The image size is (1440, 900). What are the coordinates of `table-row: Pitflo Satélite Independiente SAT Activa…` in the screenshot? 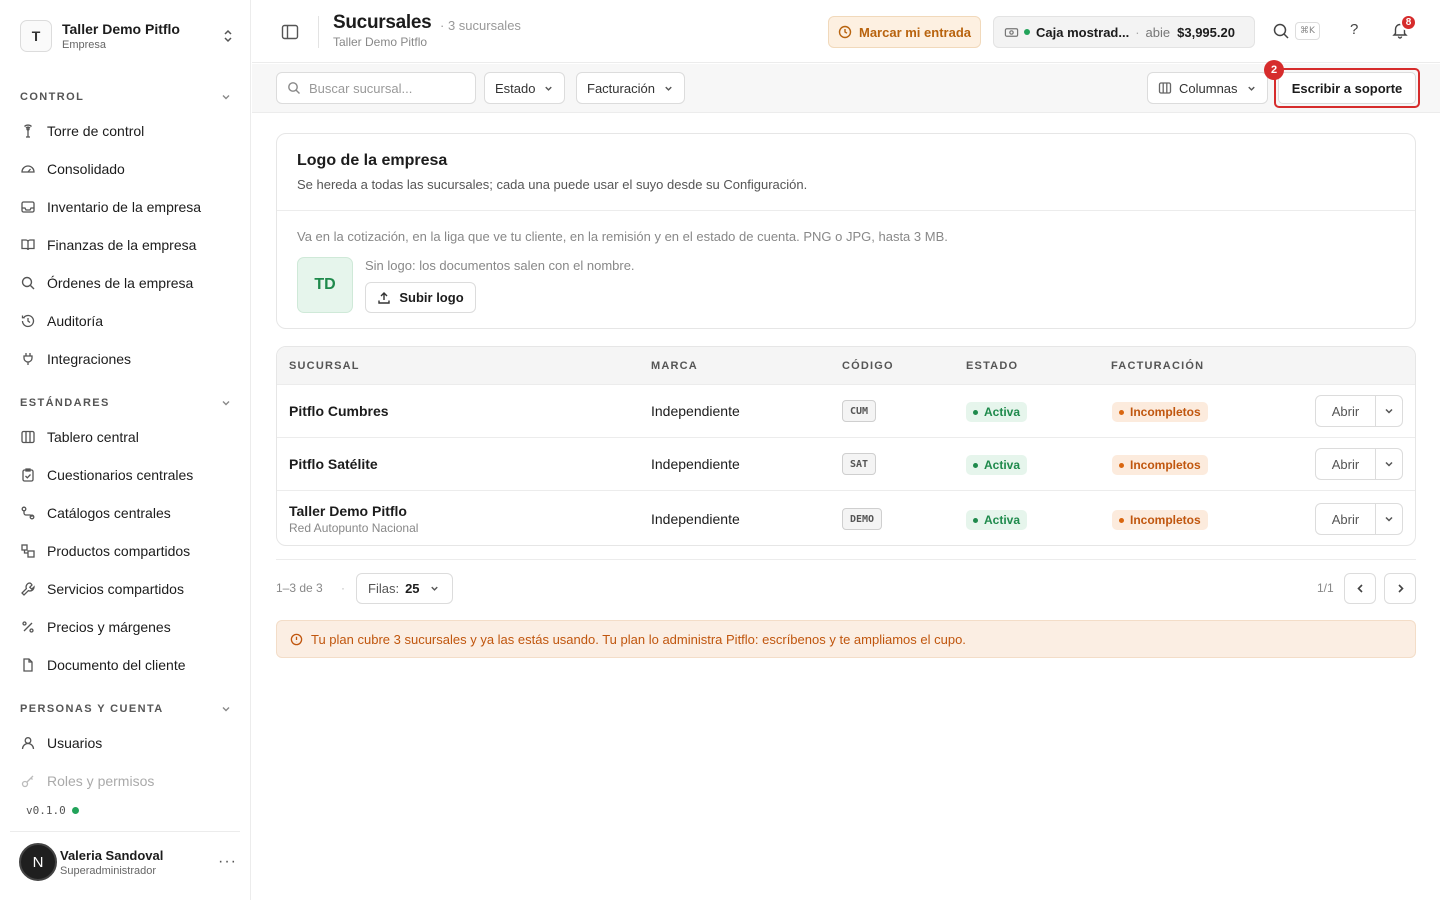 It's located at (846, 464).